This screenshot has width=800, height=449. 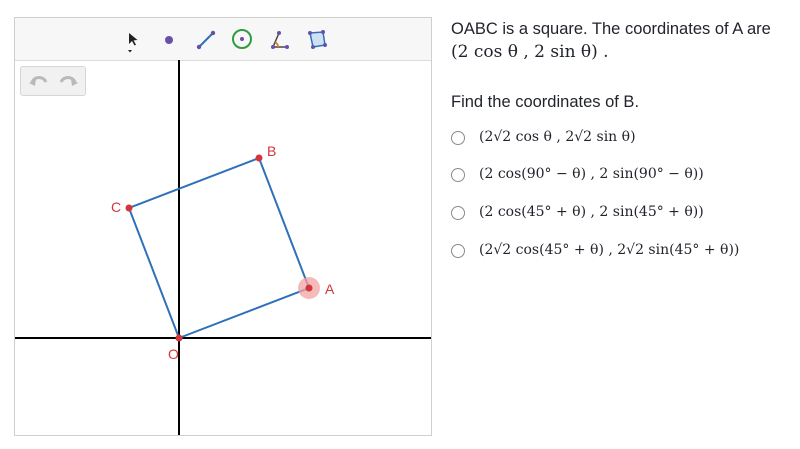 What do you see at coordinates (173, 354) in the screenshot?
I see `point-label-o: O` at bounding box center [173, 354].